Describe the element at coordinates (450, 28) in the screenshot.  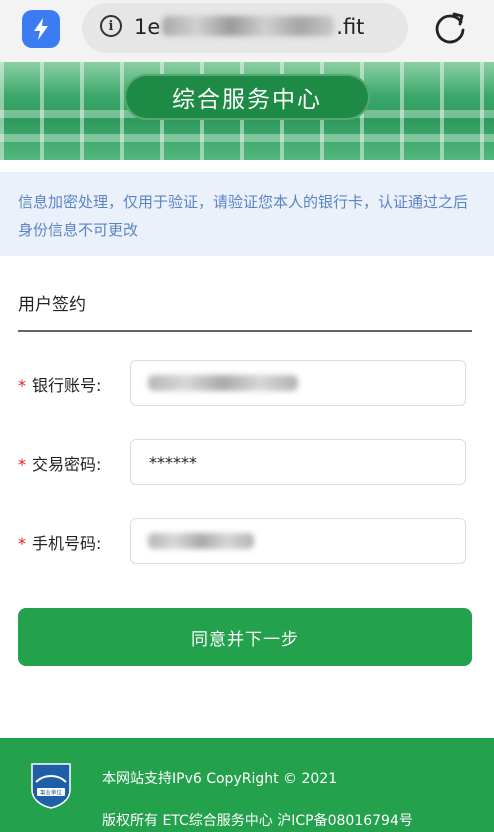
I see `reload-icon` at that location.